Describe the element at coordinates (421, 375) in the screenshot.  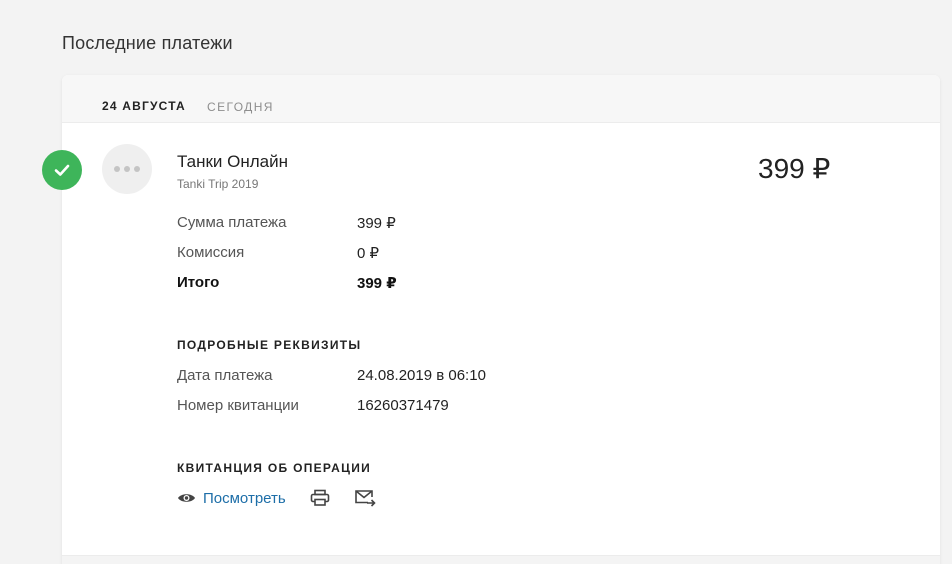
I see `detail-value-date: 24.08.2019 в 06:10` at that location.